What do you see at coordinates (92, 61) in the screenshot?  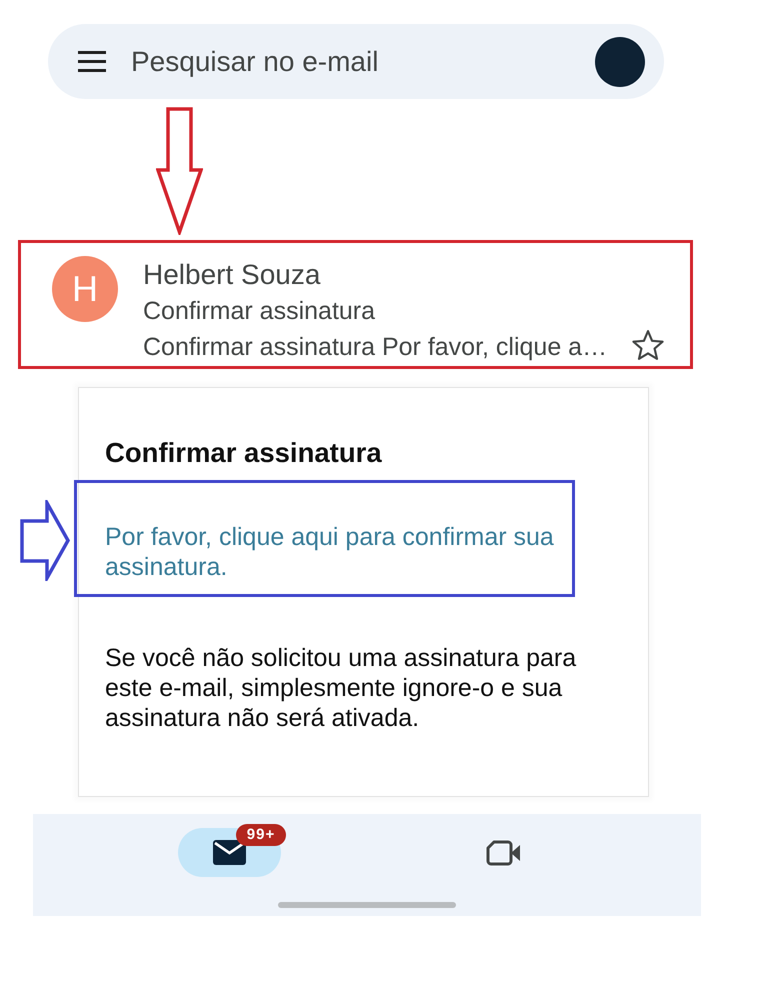 I see `menu-icon` at bounding box center [92, 61].